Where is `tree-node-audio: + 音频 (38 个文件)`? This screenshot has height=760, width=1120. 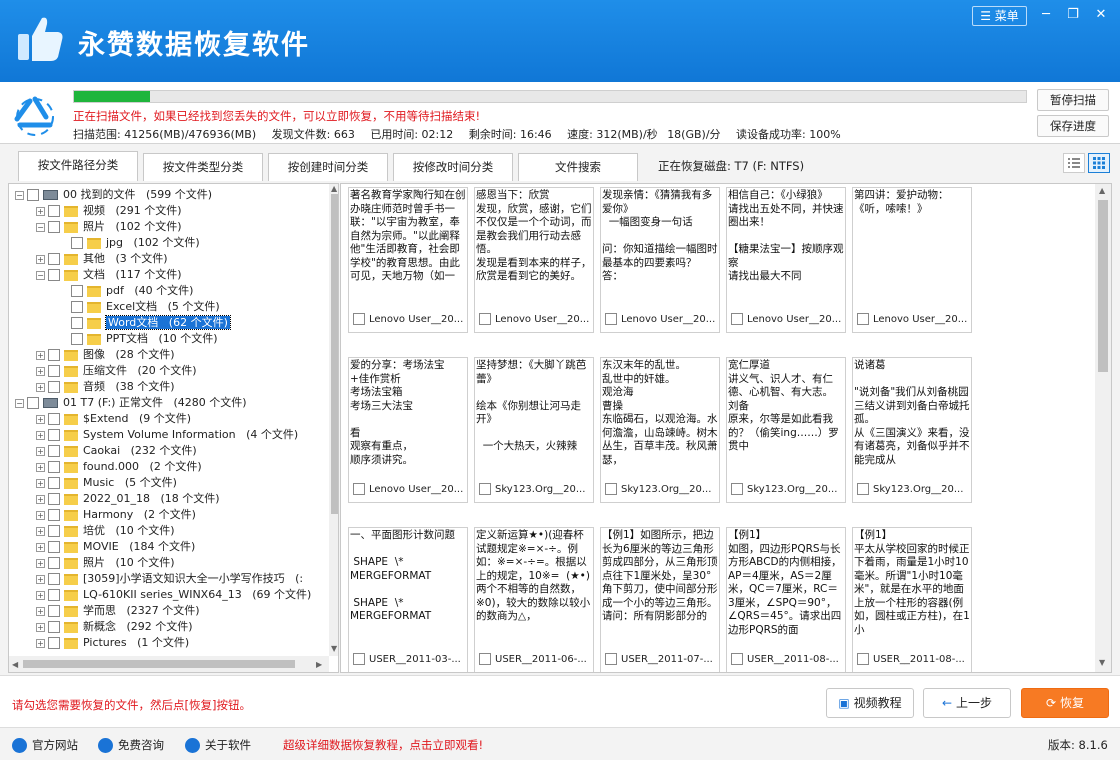 tree-node-audio: + 音频 (38 个文件) is located at coordinates (105, 387).